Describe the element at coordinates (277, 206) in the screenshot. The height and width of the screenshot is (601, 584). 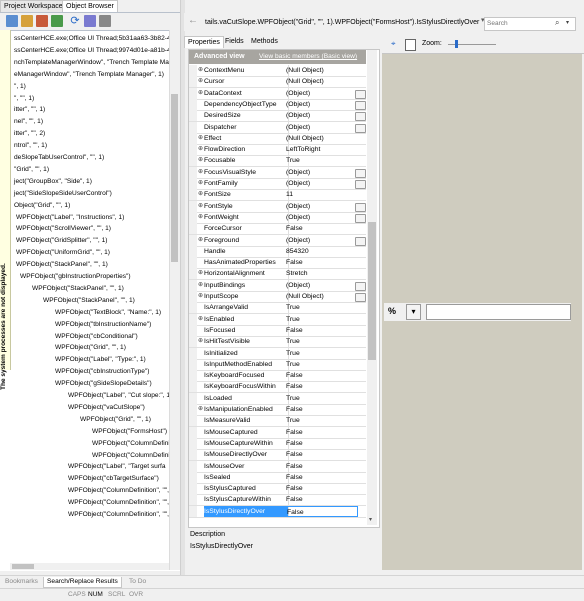
I see `property-row: ⊕ FontStyle (Object)` at that location.